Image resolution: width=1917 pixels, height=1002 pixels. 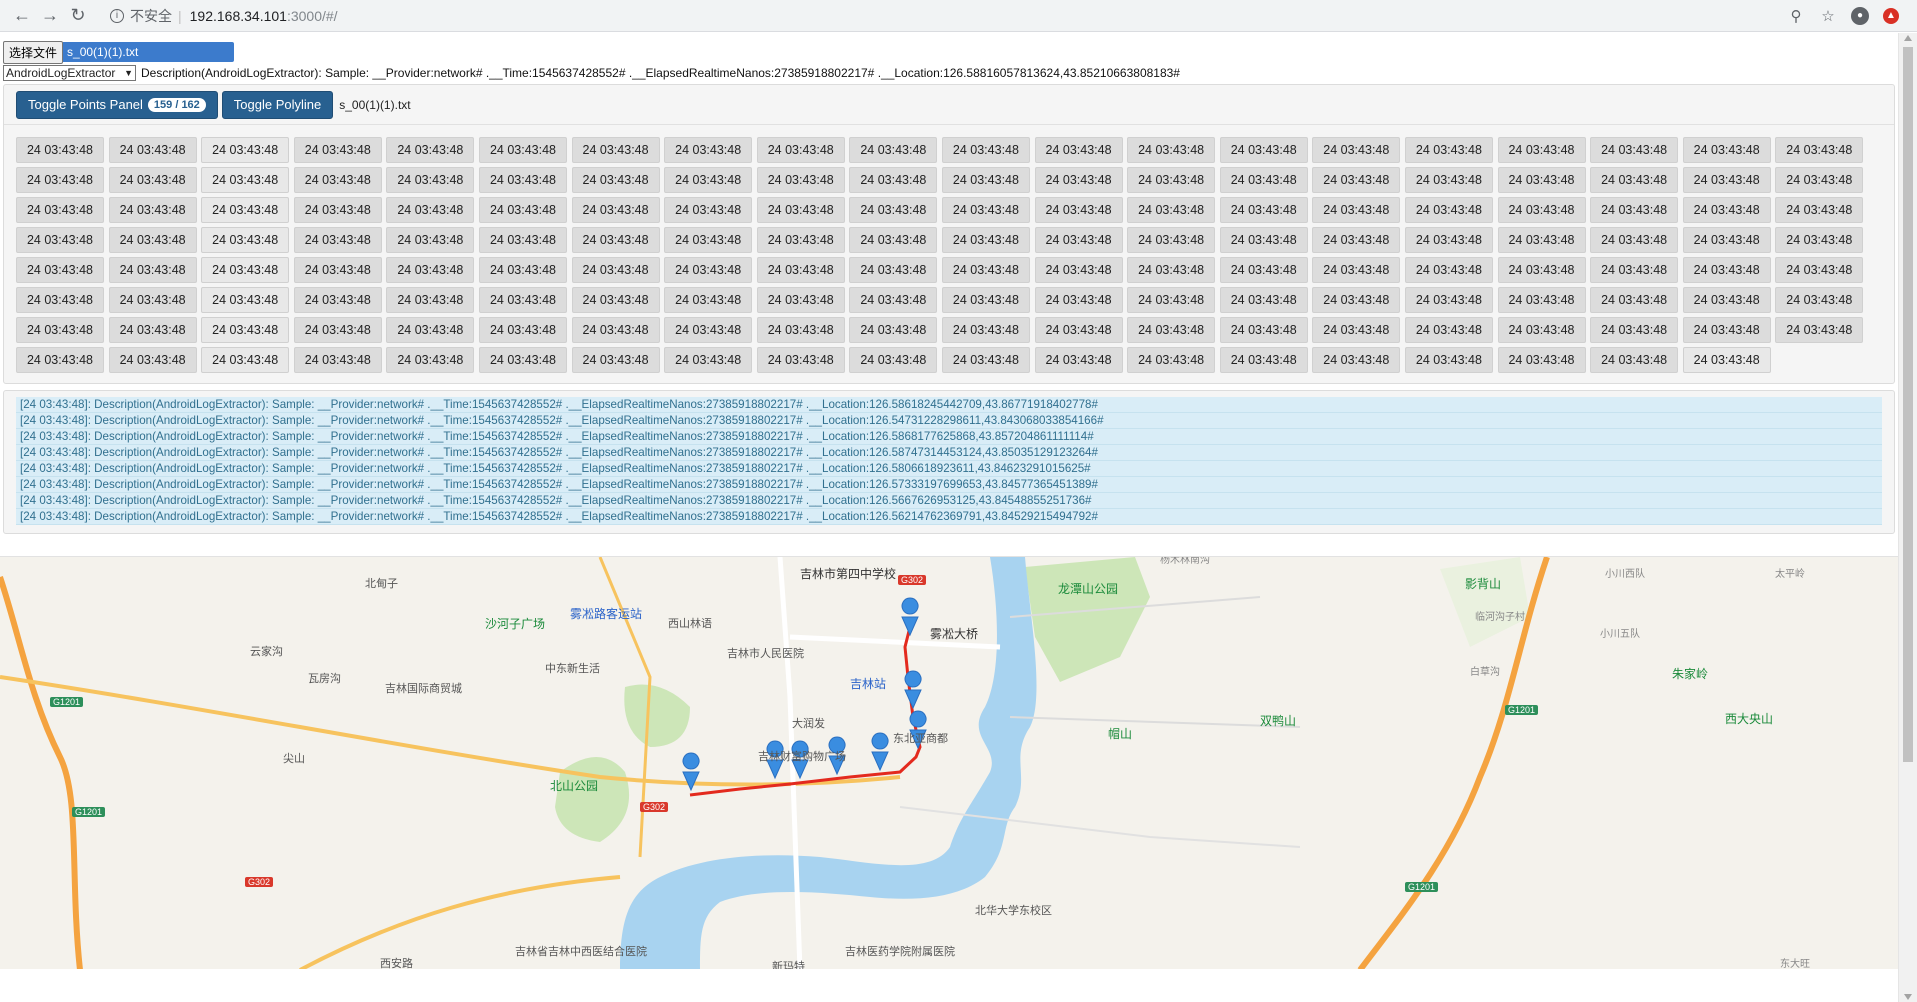 What do you see at coordinates (1908, 404) in the screenshot?
I see `scrollbar-thumb` at bounding box center [1908, 404].